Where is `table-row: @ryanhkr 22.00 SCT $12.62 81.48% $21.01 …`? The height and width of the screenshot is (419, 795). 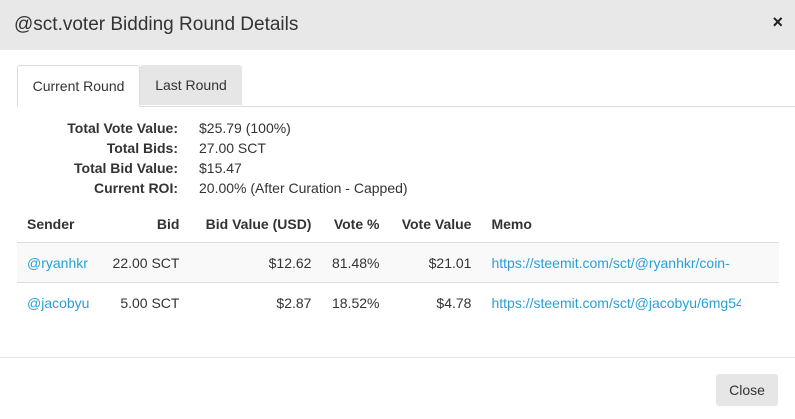 table-row: @ryanhkr 22.00 SCT $12.62 81.48% $21.01 … is located at coordinates (398, 262).